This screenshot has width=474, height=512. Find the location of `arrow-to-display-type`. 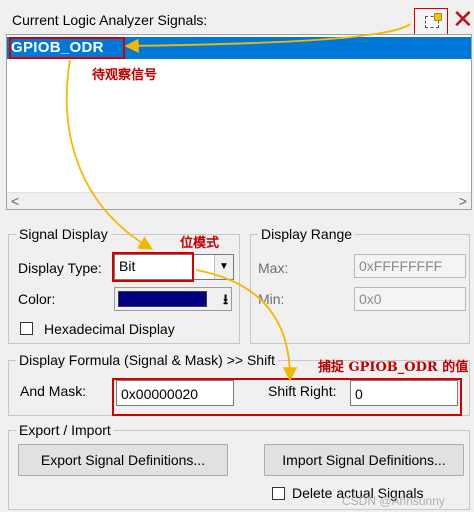

arrow-to-display-type is located at coordinates (109, 154).